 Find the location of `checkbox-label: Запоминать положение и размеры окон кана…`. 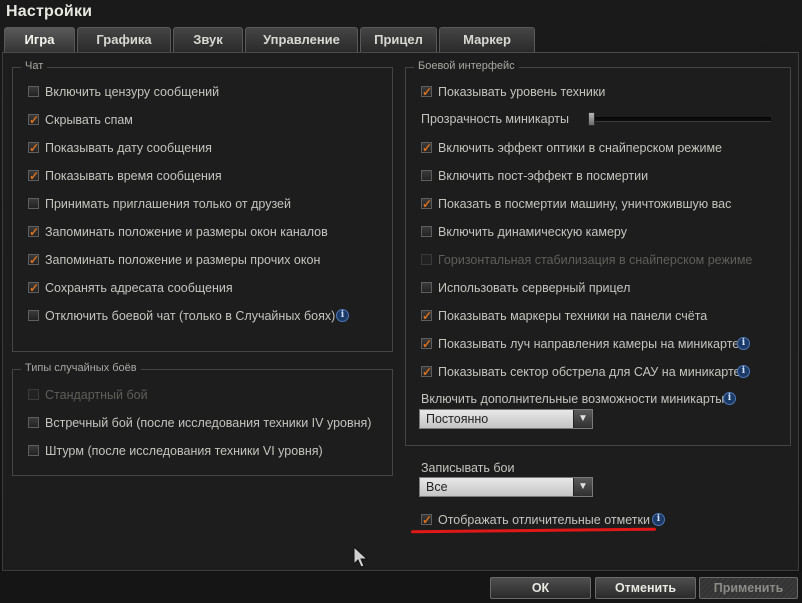

checkbox-label: Запоминать положение и размеры окон кана… is located at coordinates (186, 232).